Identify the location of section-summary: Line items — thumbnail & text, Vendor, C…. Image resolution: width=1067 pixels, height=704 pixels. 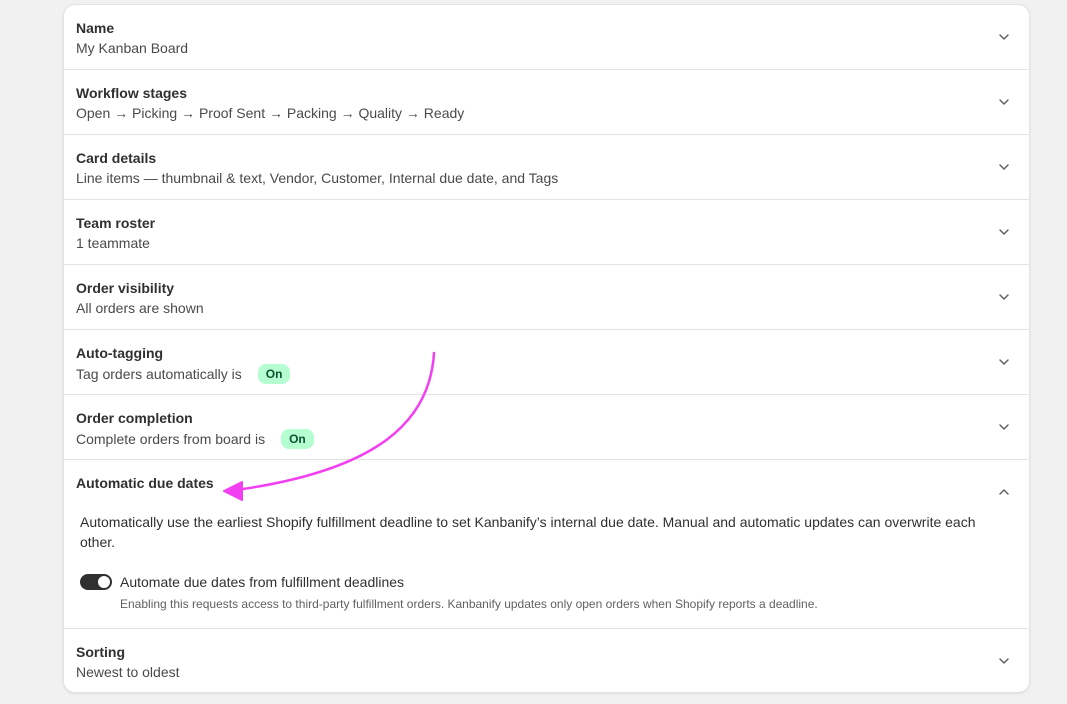
(317, 178).